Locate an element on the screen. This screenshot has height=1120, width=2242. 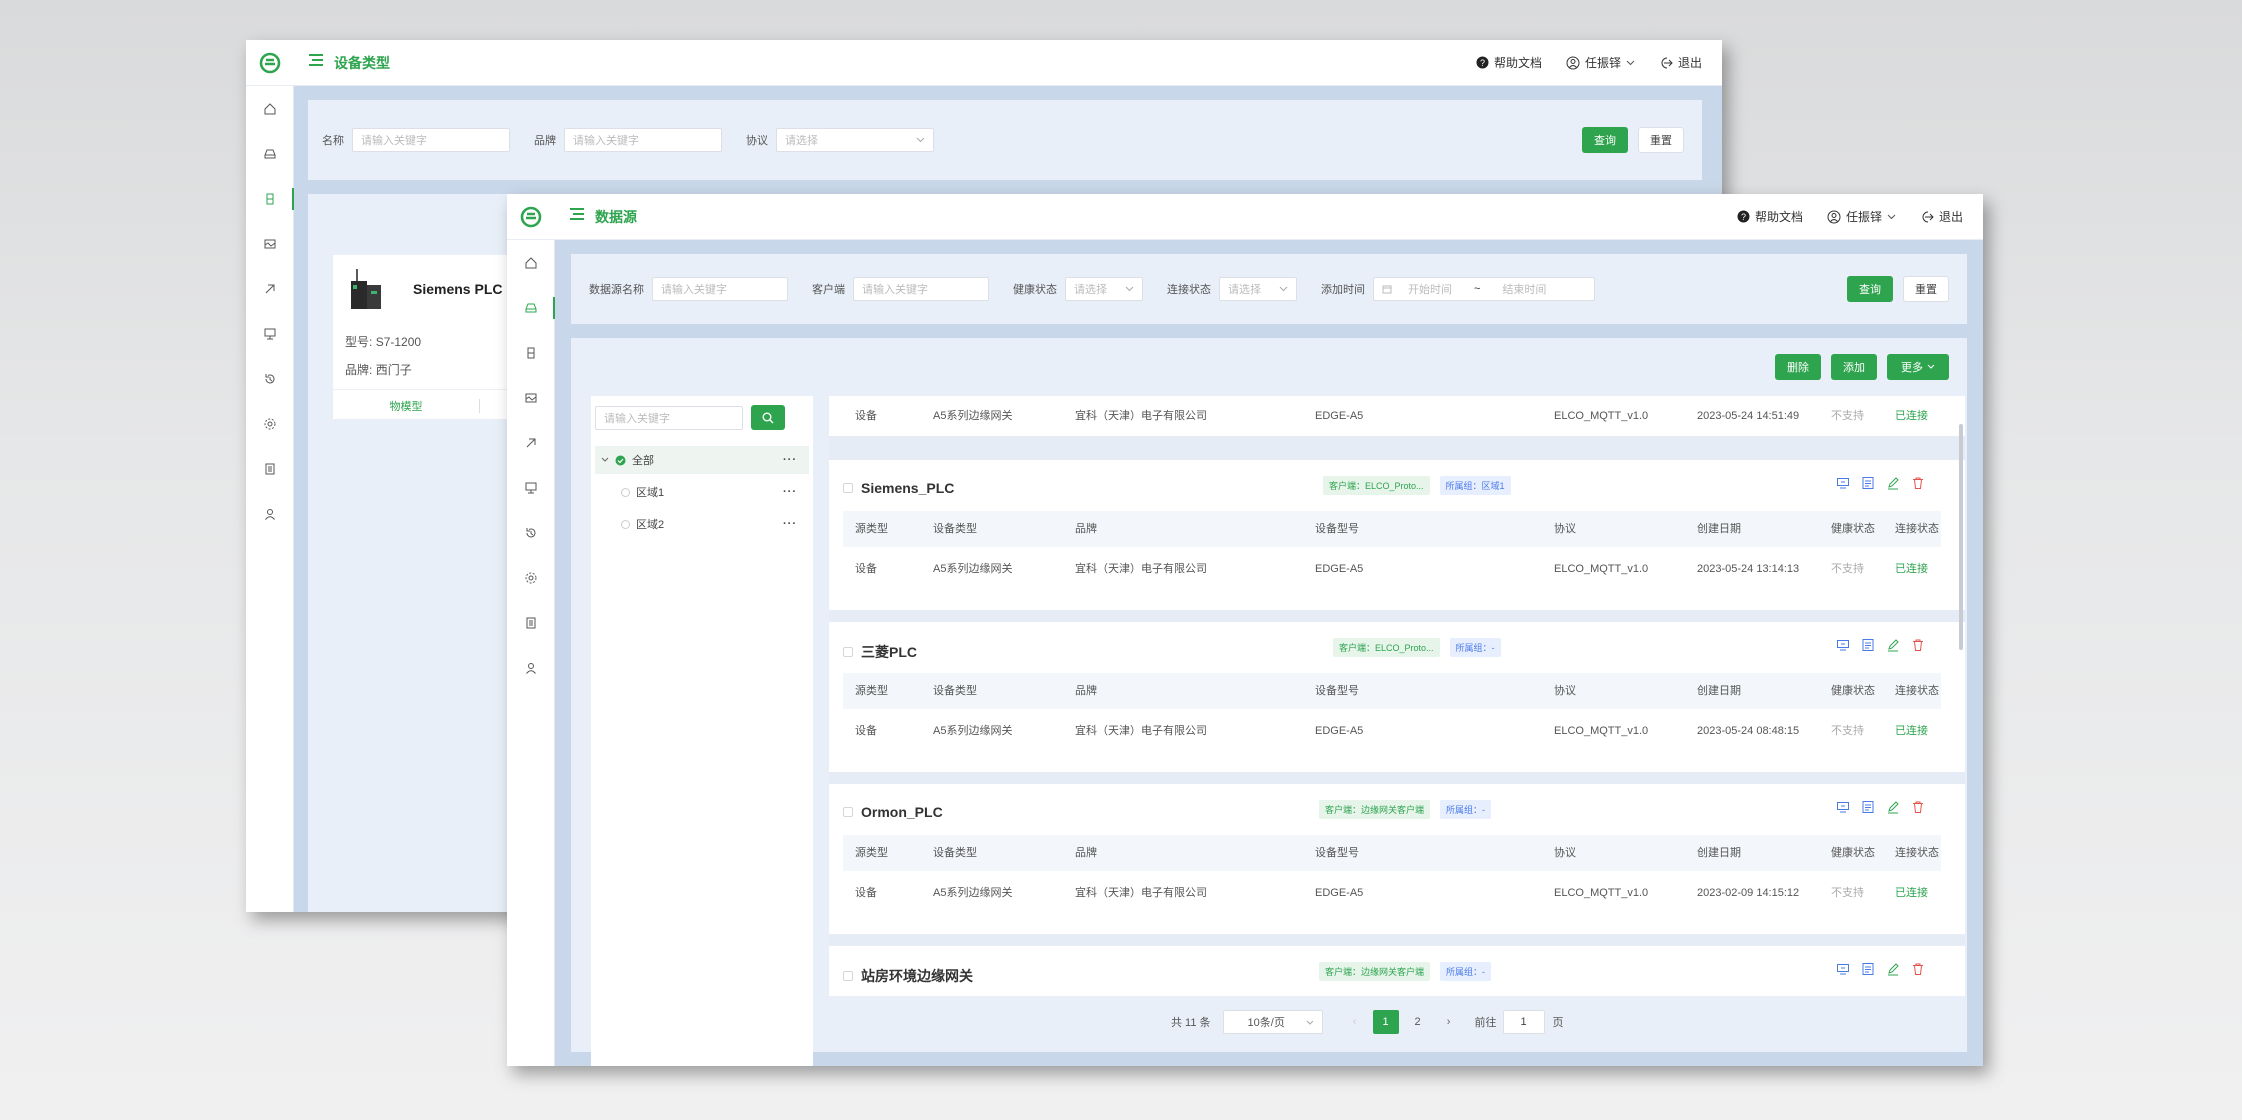
date-range-picker: 开始时间 ~ 结束时间 is located at coordinates (1484, 289).